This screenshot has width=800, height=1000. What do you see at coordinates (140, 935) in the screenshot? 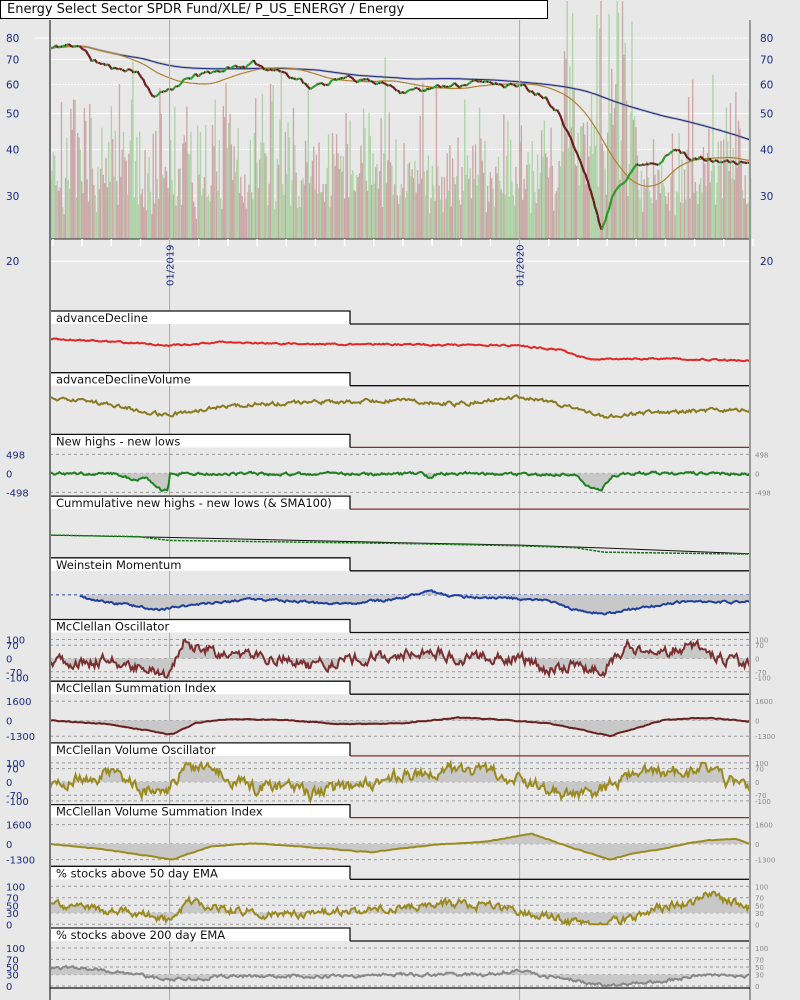
I see `panel-title: % stocks above 200 day EMA` at bounding box center [140, 935].